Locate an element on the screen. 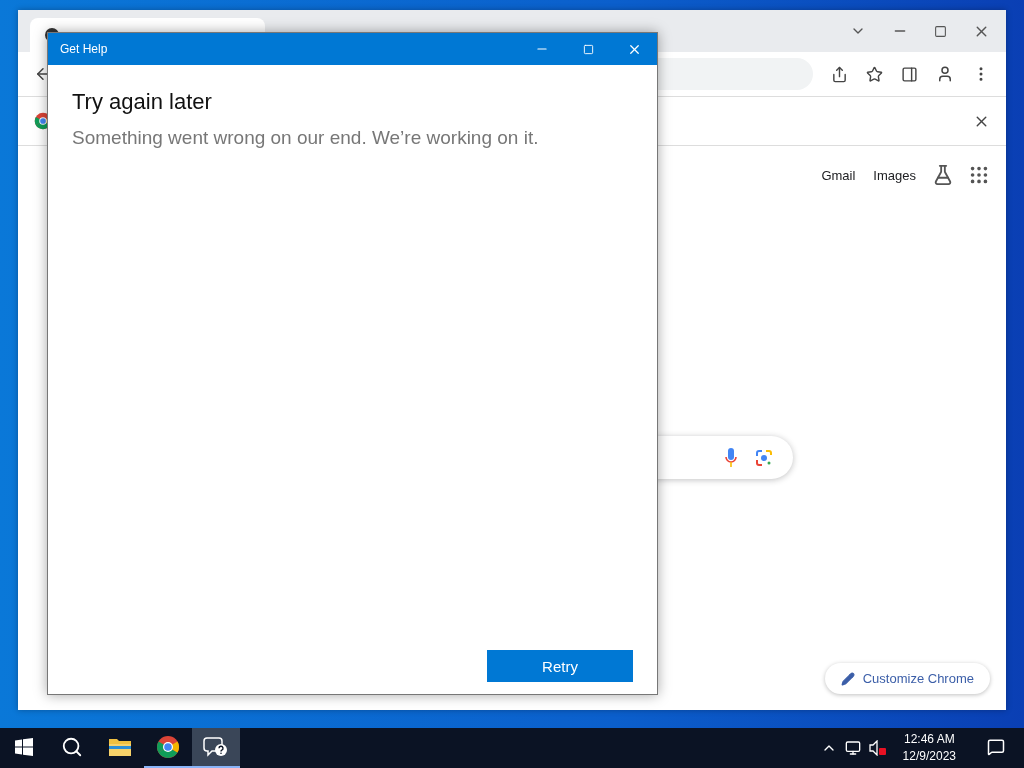 The height and width of the screenshot is (768, 1024). network-icon is located at coordinates (852, 748).